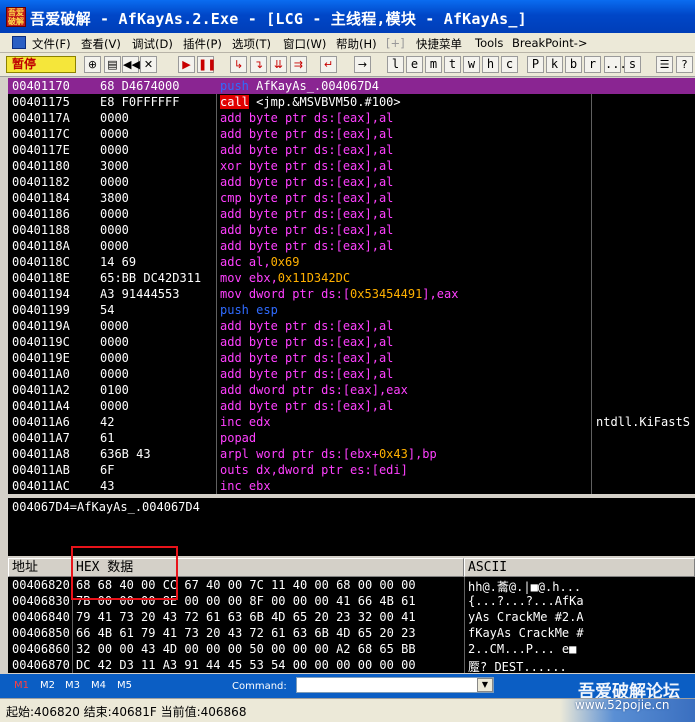 This screenshot has width=695, height=722. I want to click on folder-icon: ▤, so click(112, 64).